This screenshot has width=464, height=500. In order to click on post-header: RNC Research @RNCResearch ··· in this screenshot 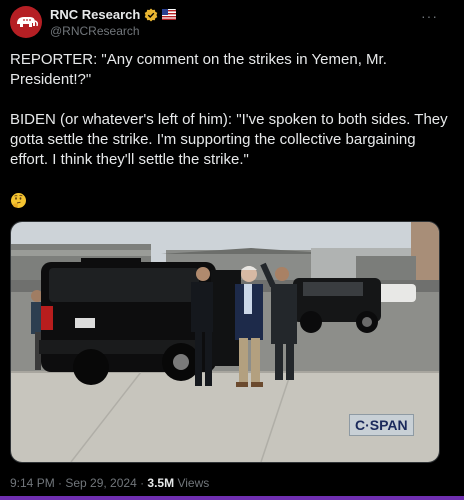, I will do `click(232, 23)`.